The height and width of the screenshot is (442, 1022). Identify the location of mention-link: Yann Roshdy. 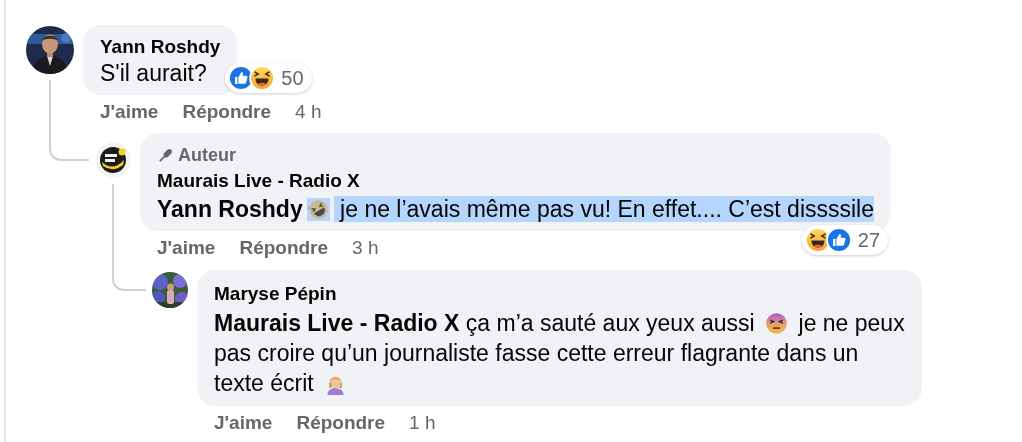
(230, 209).